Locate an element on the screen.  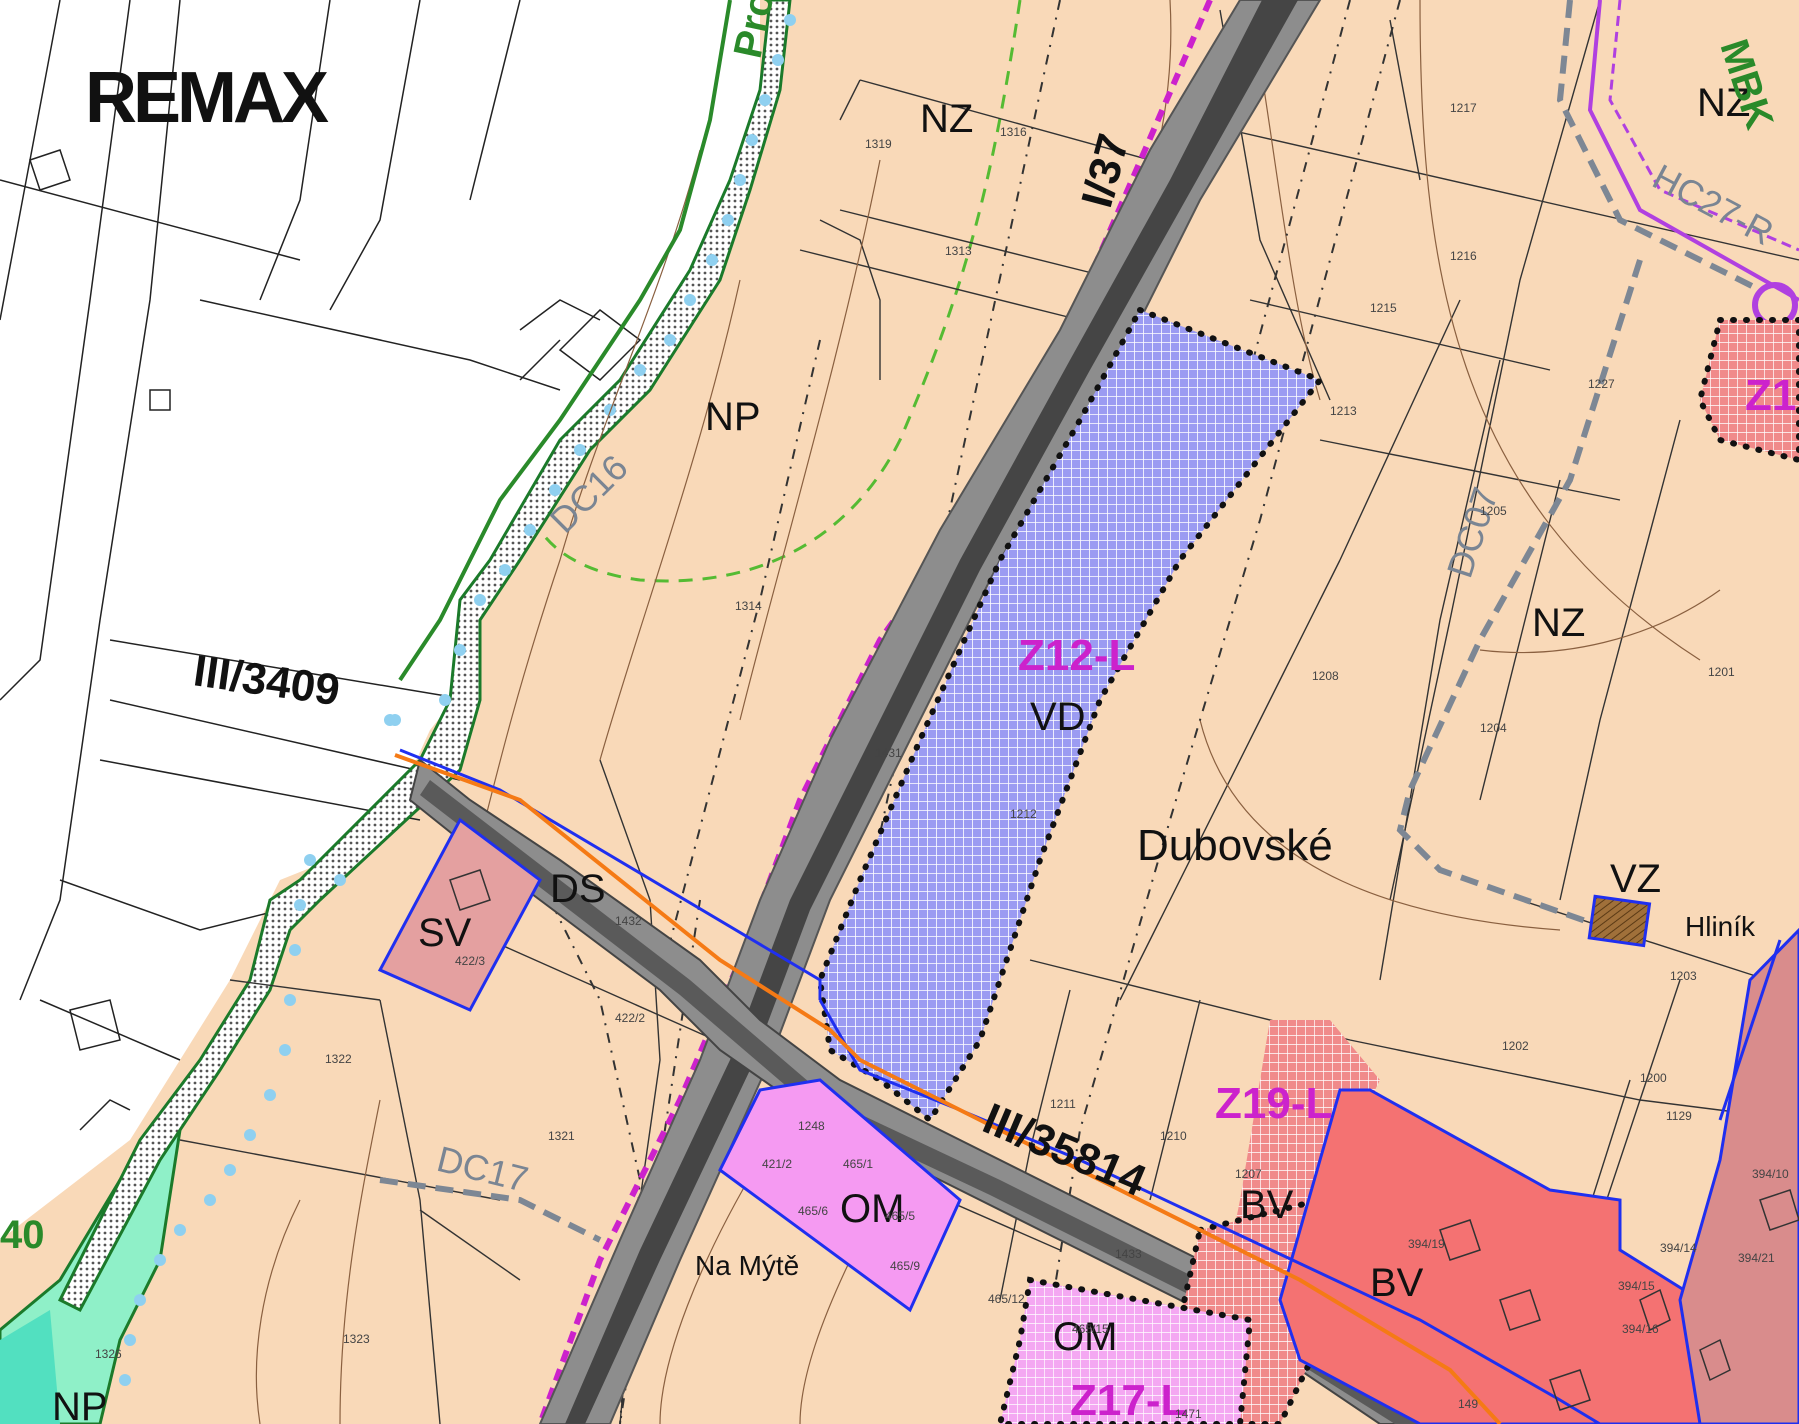
zone-label-np-bottom: NP is located at coordinates (80, 1404).